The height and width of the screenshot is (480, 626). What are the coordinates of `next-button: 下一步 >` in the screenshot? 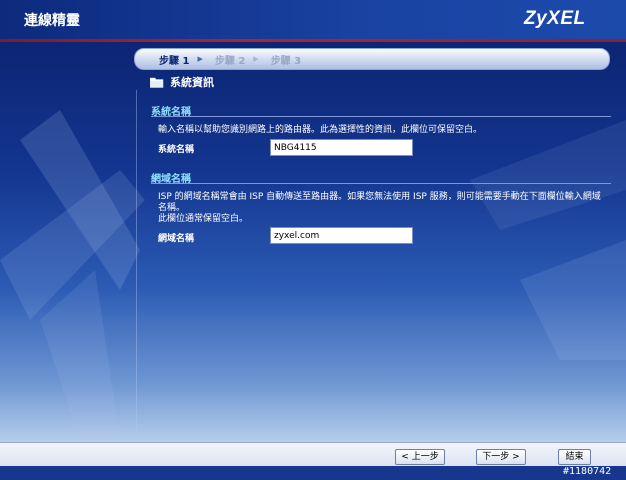 It's located at (501, 457).